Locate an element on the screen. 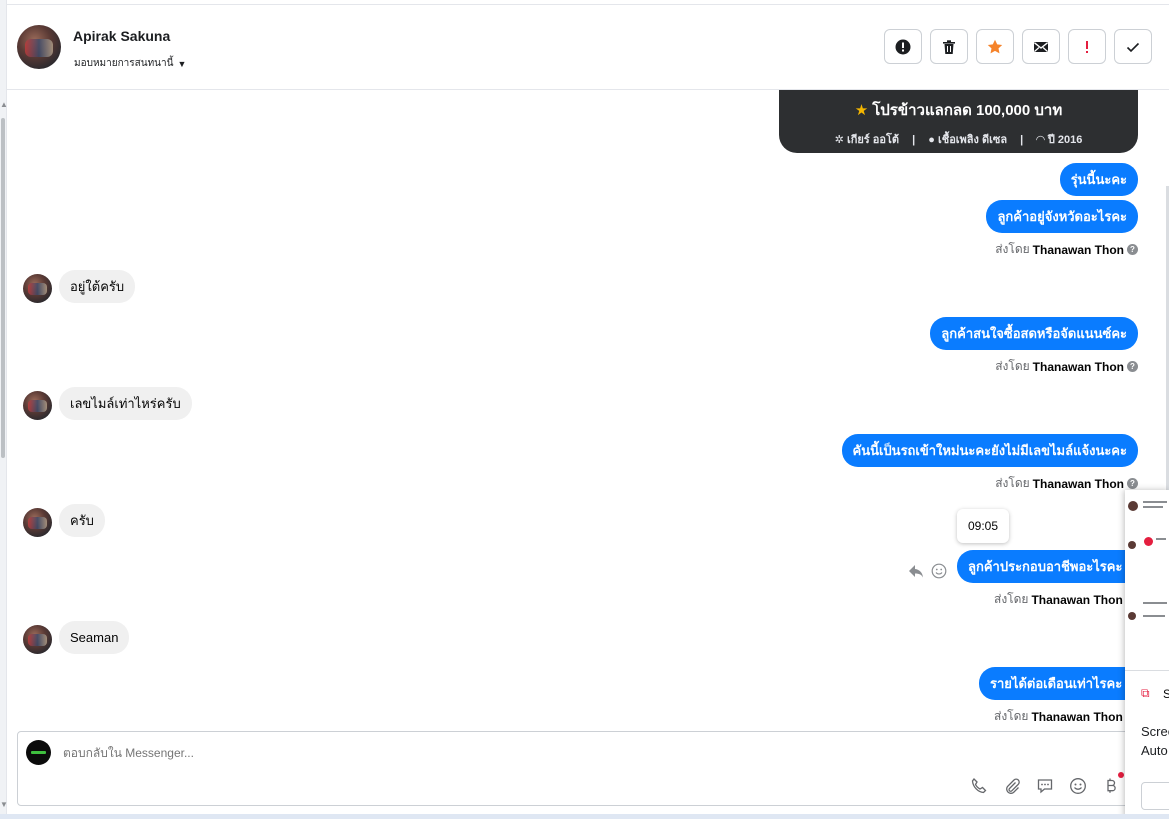 Image resolution: width=1169 pixels, height=819 pixels. incoming-message: ครับ is located at coordinates (82, 520).